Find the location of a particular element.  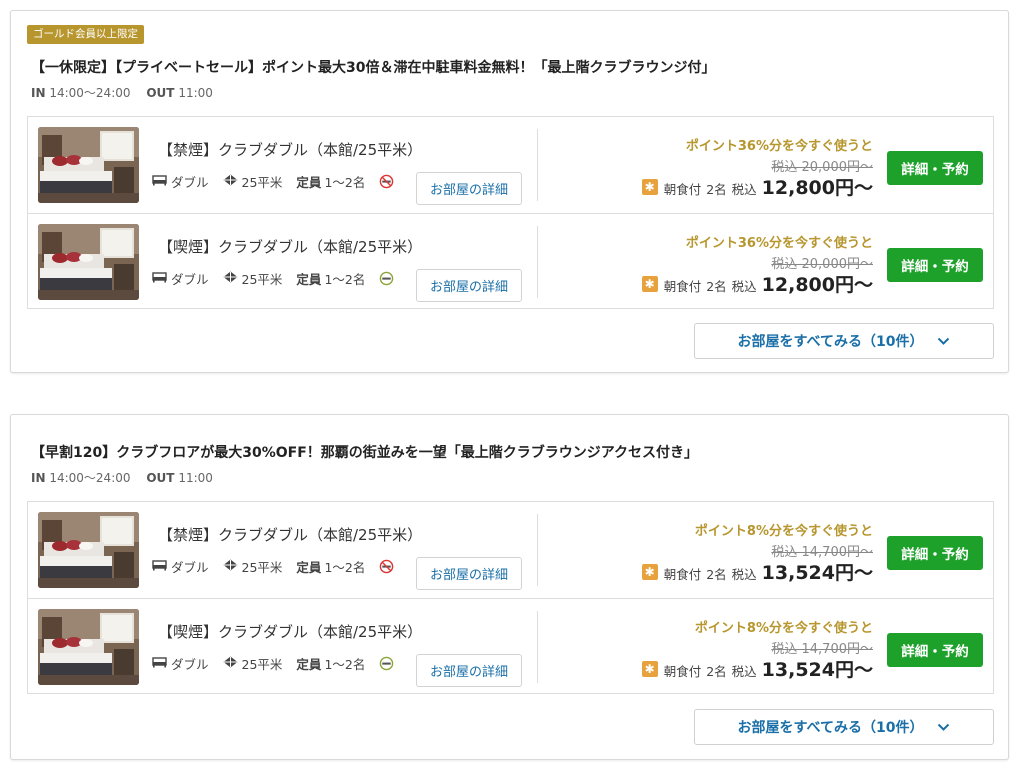

gold-member-badge: ゴールド会員以上限定 is located at coordinates (85, 34).